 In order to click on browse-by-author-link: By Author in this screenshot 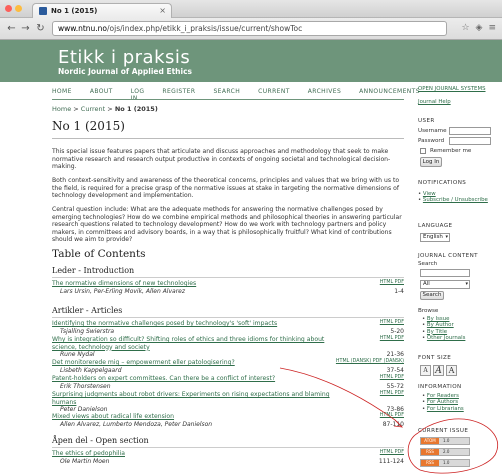, I will do `click(440, 325)`.